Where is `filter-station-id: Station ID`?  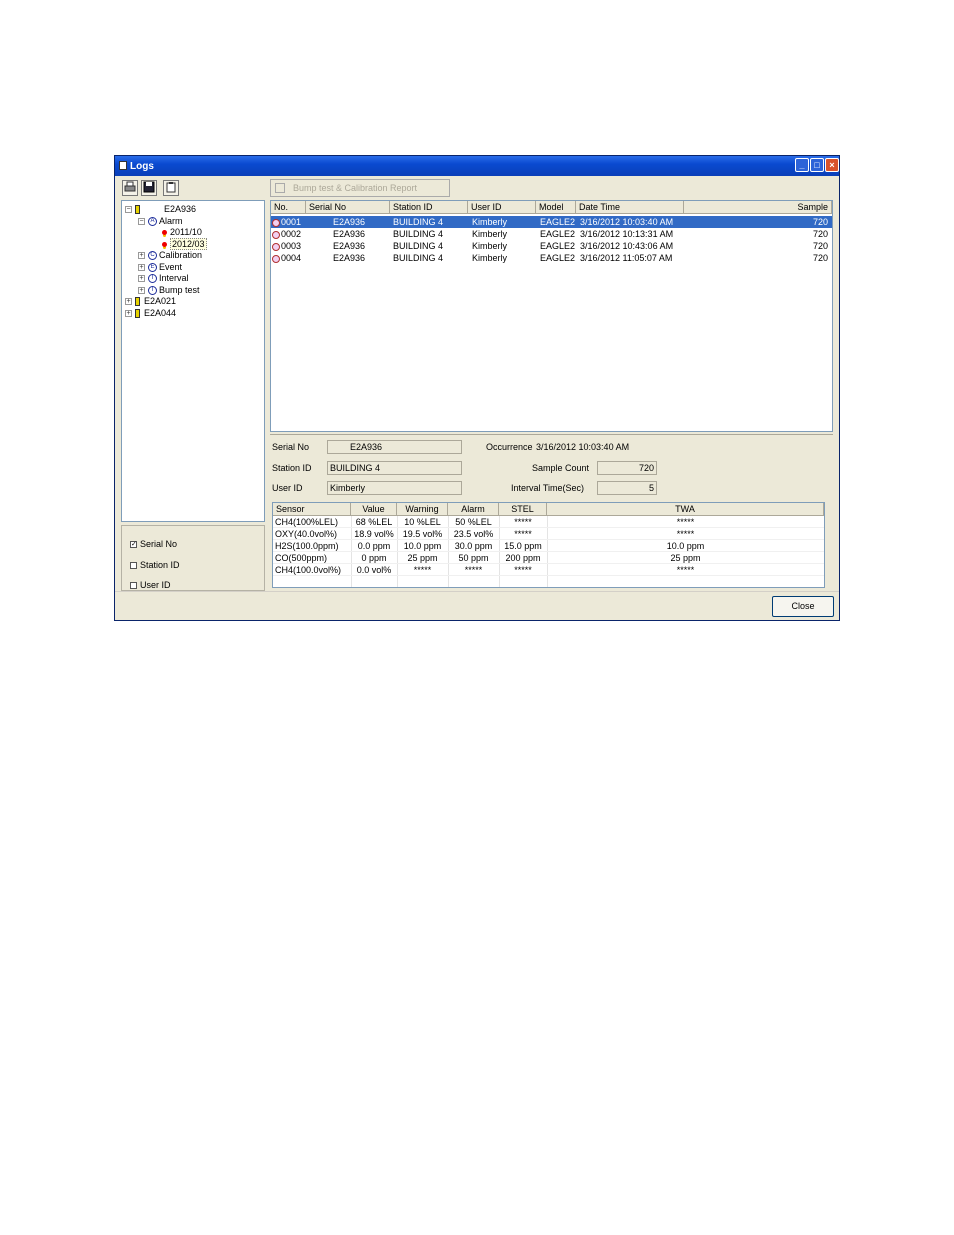
filter-station-id: Station ID is located at coordinates (155, 565).